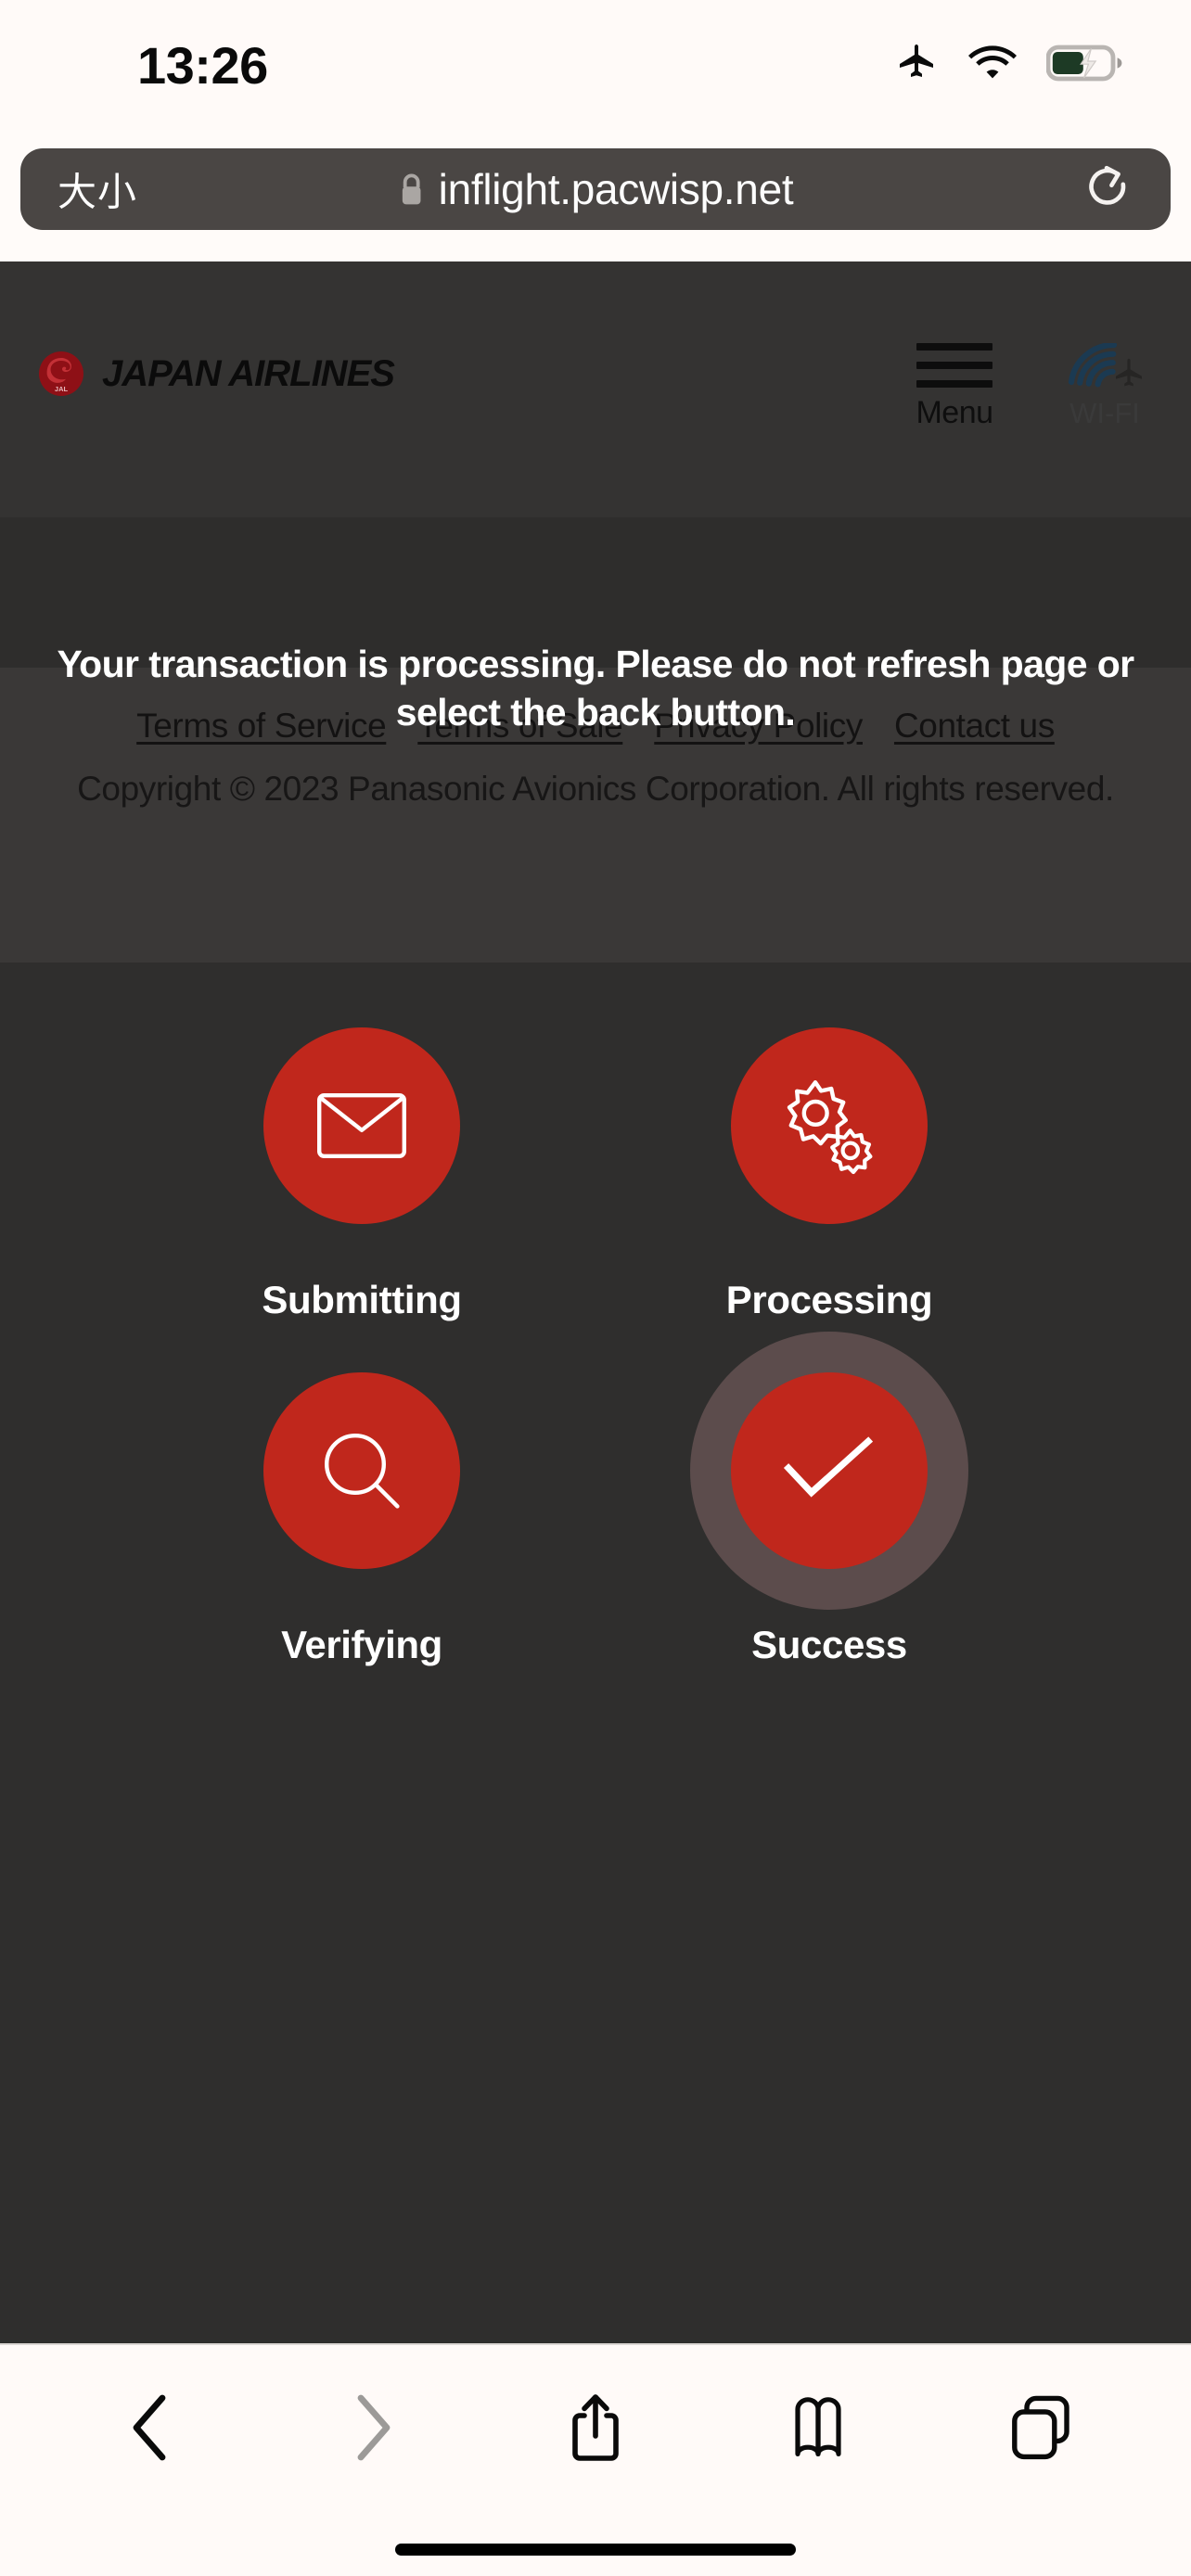 This screenshot has height=2576, width=1191. What do you see at coordinates (248, 373) in the screenshot?
I see `brand-name: JAPAN AIRLINES` at bounding box center [248, 373].